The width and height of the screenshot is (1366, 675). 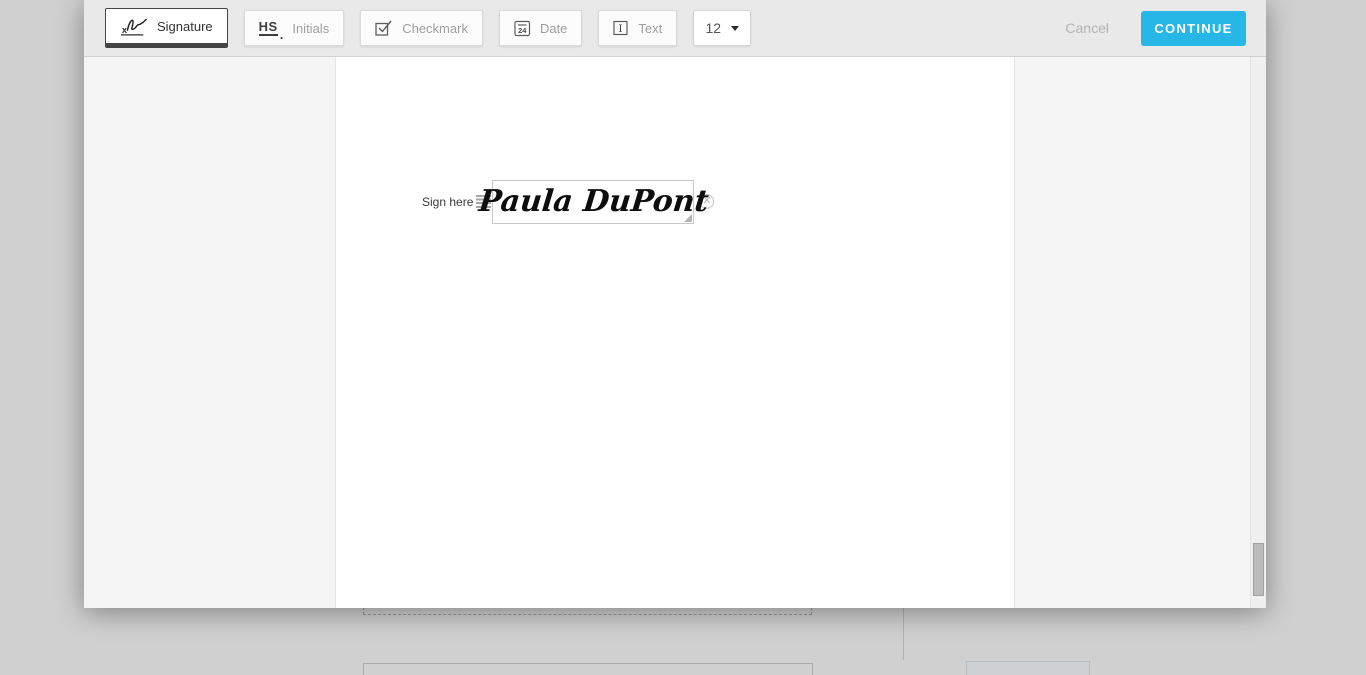 I want to click on date-tool-button: 24 Date, so click(x=540, y=28).